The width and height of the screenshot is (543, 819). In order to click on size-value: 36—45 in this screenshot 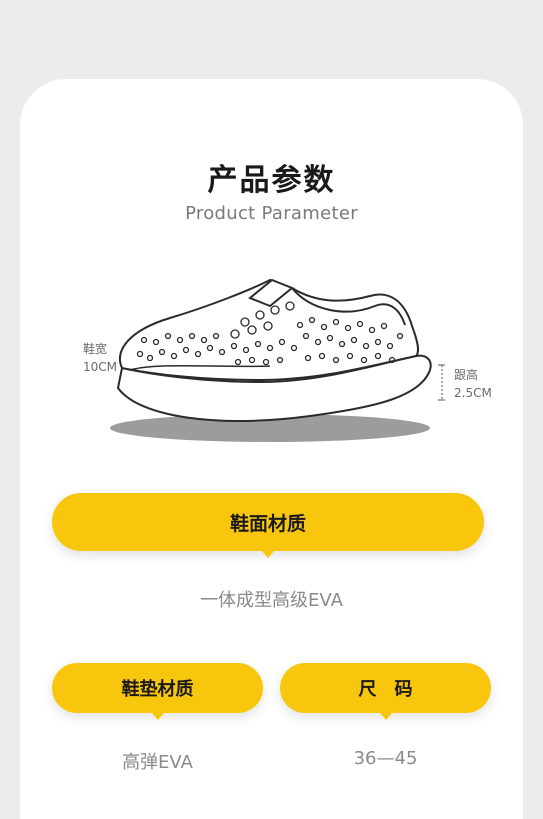, I will do `click(385, 758)`.